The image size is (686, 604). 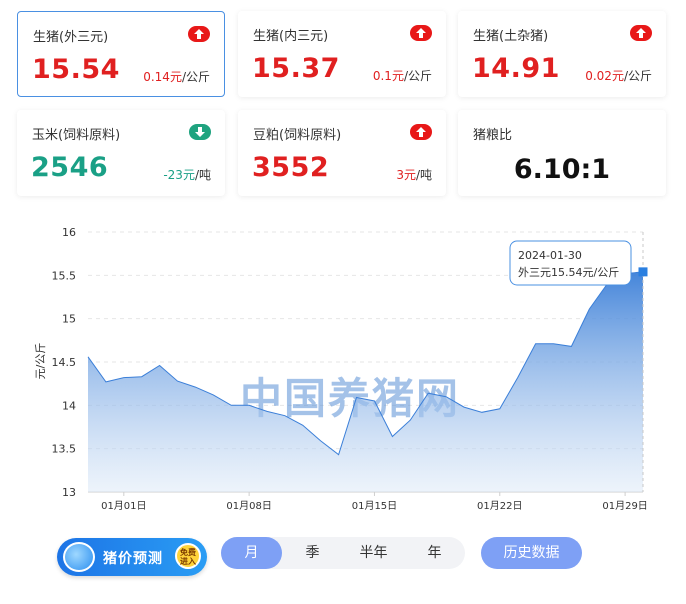 I want to click on banner-text: 猪价预测, so click(x=133, y=559).